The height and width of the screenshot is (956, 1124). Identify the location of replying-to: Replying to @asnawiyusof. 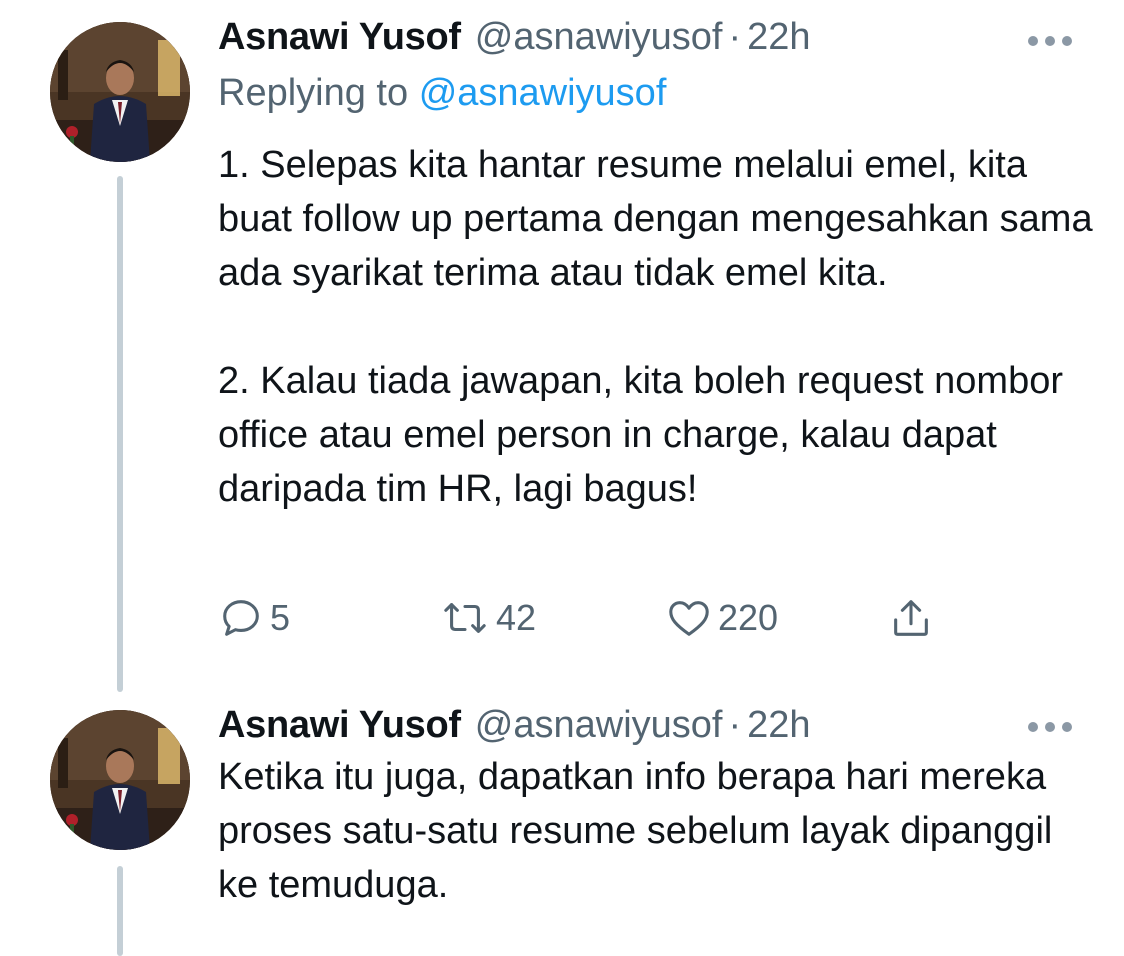
(442, 93).